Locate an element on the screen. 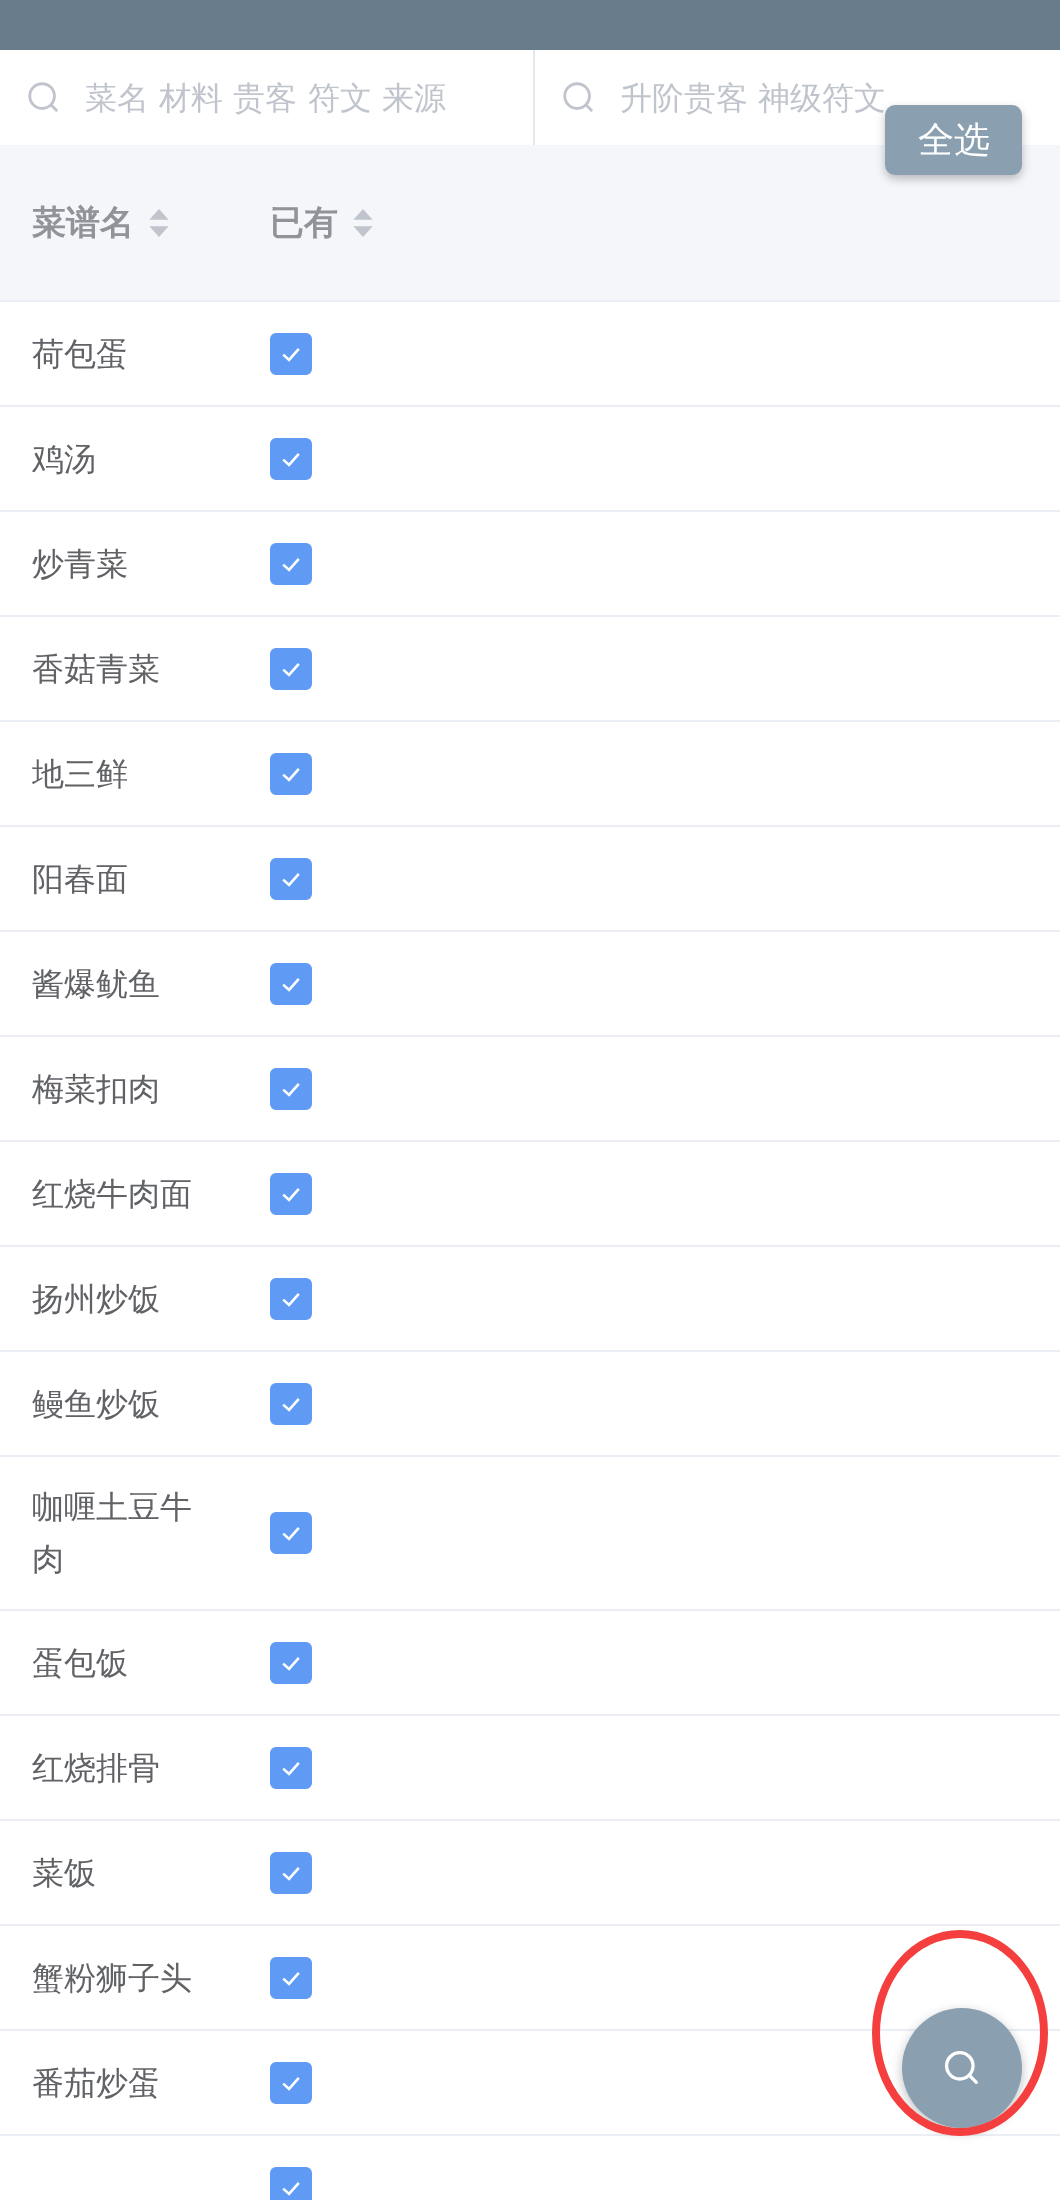 Image resolution: width=1060 pixels, height=2200 pixels. recipe-name: 地三鲜 is located at coordinates (80, 773).